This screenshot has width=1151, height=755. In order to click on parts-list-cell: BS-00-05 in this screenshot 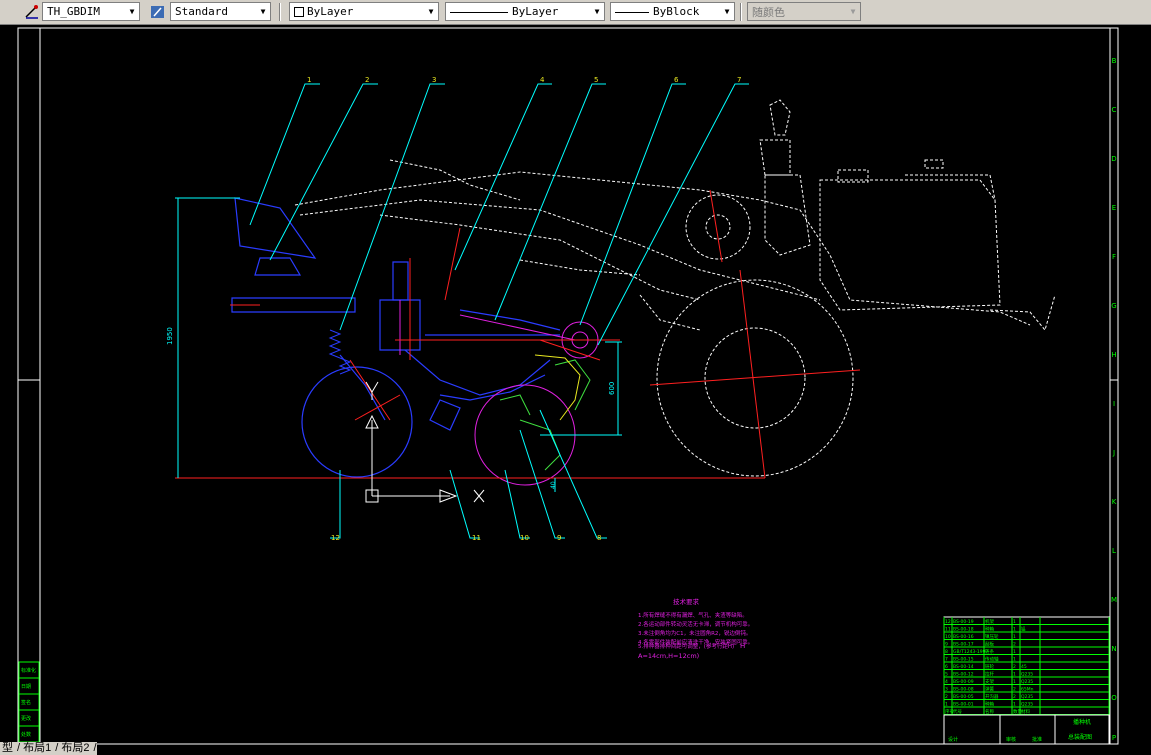, I will do `click(963, 697)`.